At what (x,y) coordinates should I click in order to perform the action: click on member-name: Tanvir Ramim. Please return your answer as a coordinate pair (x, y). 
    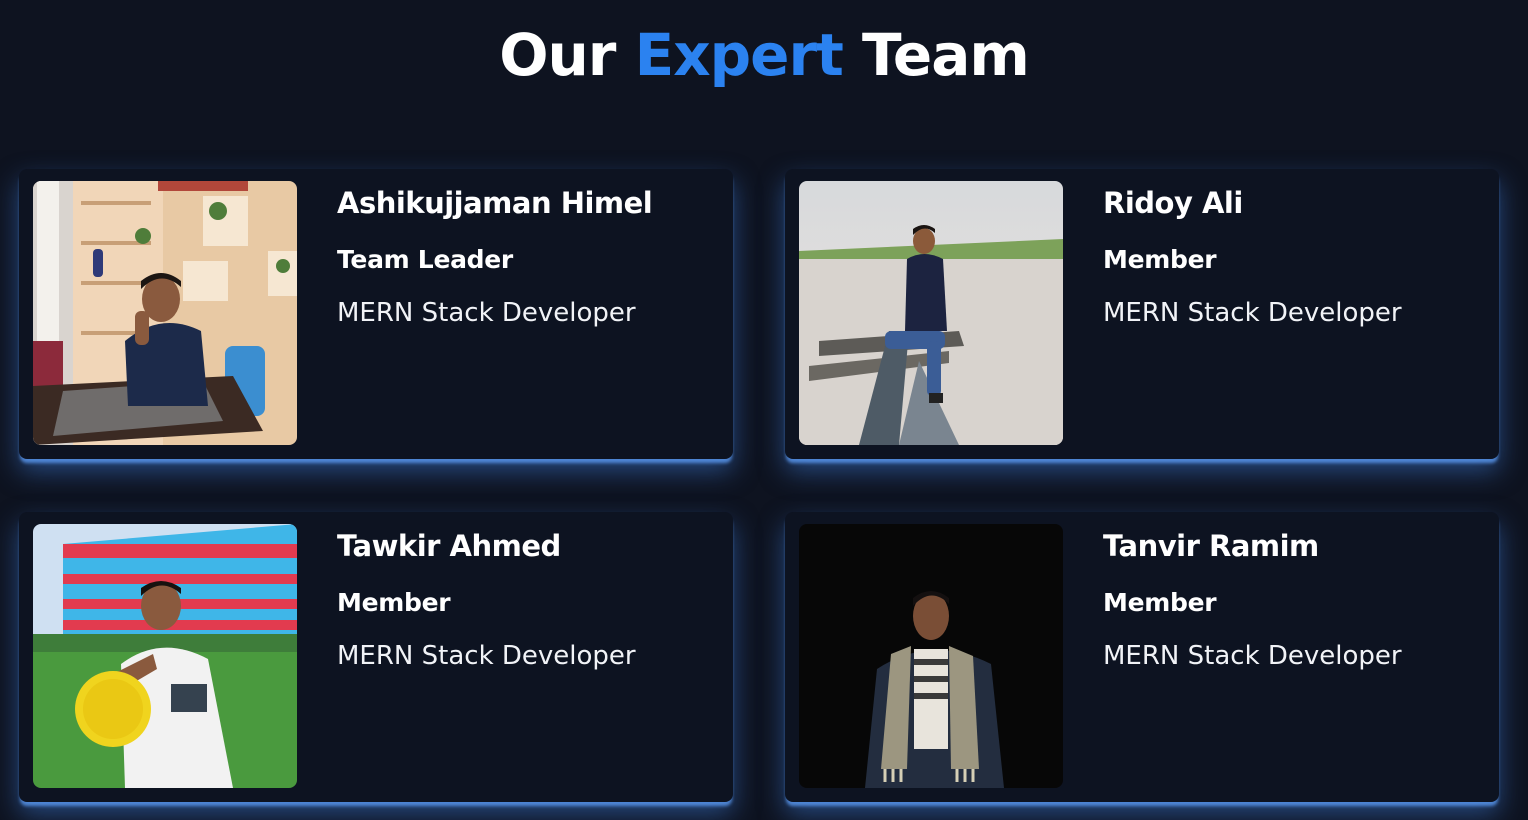
    Looking at the image, I should click on (1211, 546).